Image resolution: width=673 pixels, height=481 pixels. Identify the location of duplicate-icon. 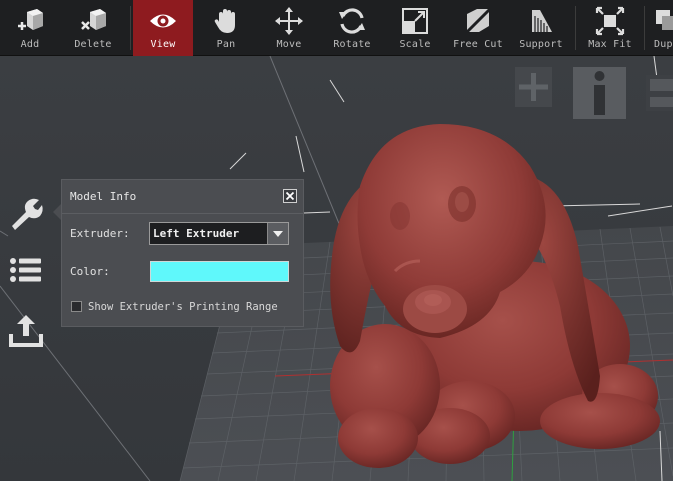
(664, 20).